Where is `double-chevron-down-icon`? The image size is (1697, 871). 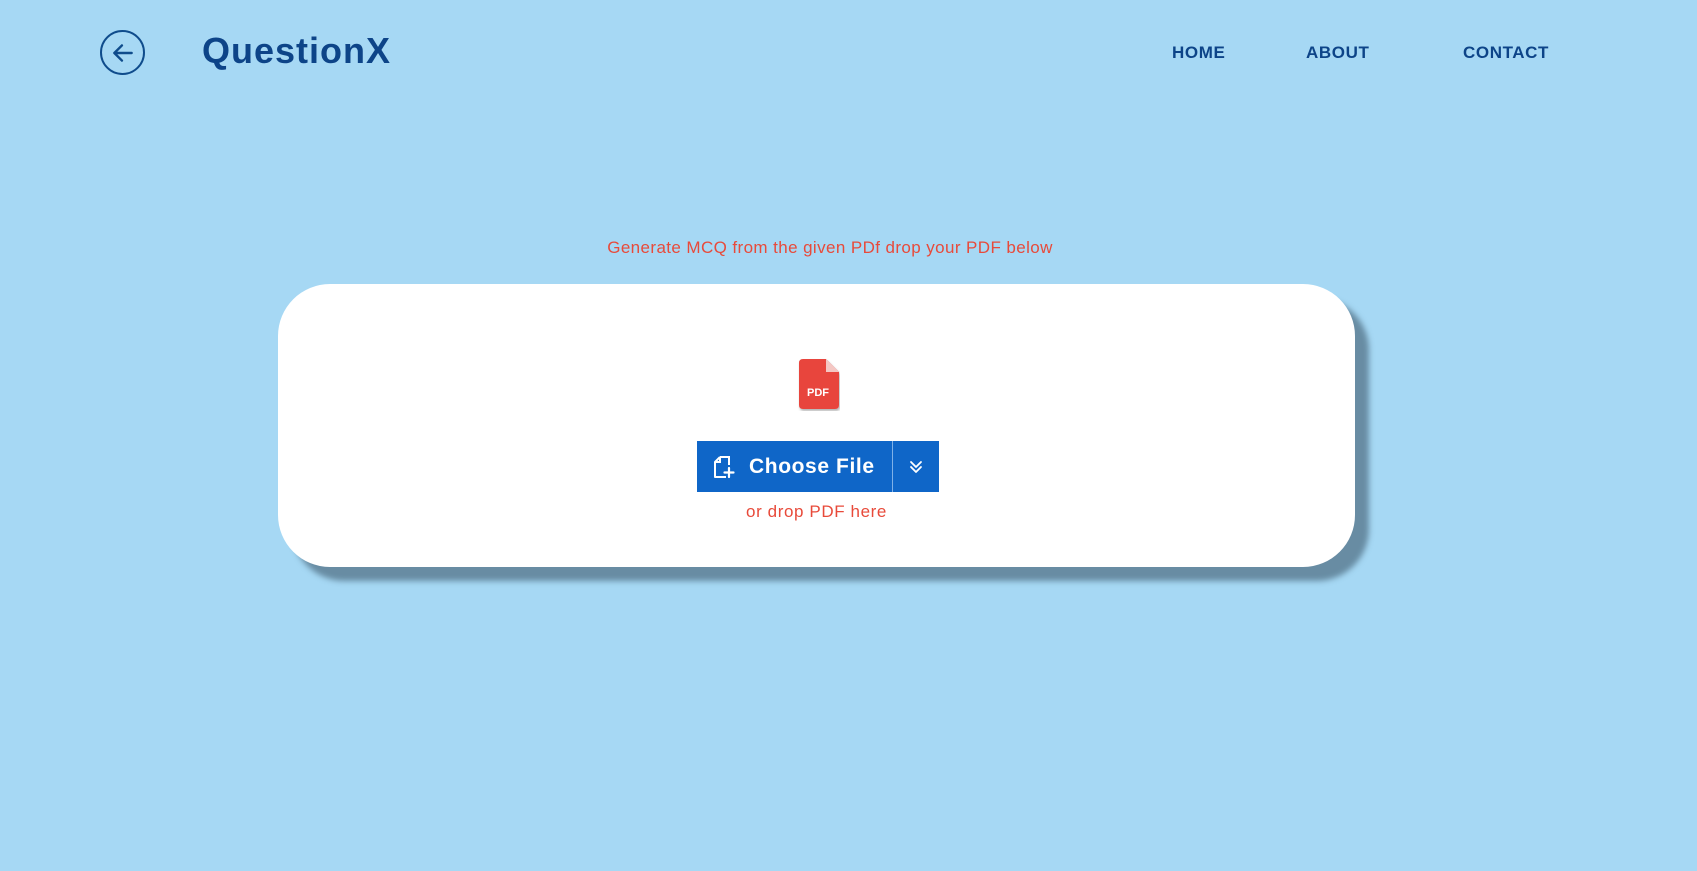
double-chevron-down-icon is located at coordinates (916, 466).